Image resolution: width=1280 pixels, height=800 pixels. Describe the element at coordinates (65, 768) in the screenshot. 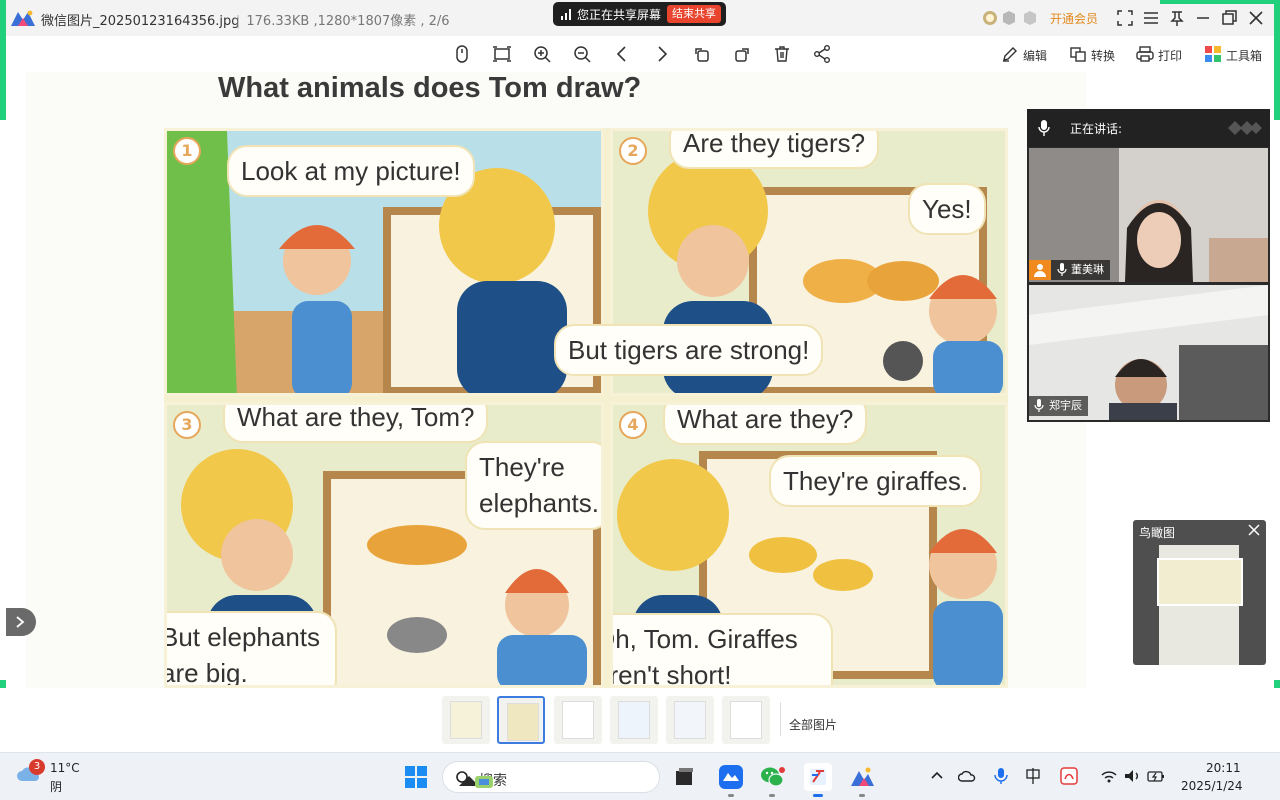

I see `weather-temperature: 11°C` at that location.